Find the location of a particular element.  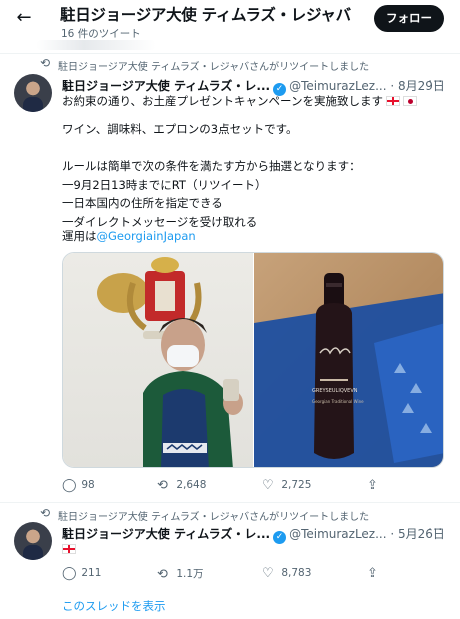

retweet-button: ⟲ 2,648 is located at coordinates (181, 485).